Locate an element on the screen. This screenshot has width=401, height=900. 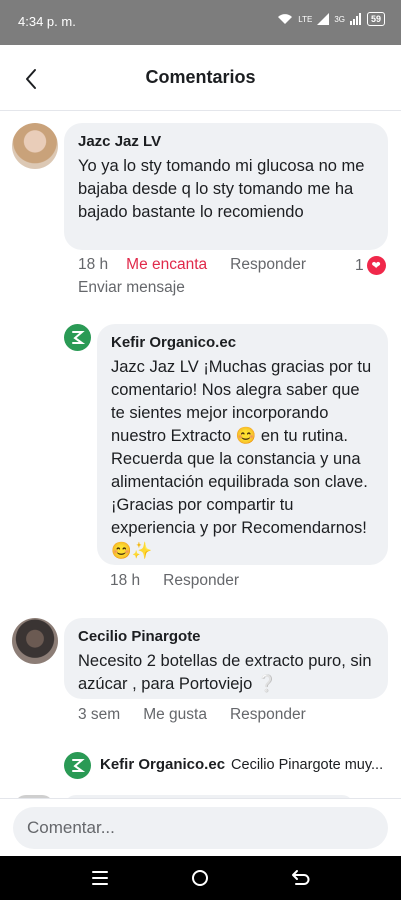
reaction-count: 1 ❤ is located at coordinates (370, 265).